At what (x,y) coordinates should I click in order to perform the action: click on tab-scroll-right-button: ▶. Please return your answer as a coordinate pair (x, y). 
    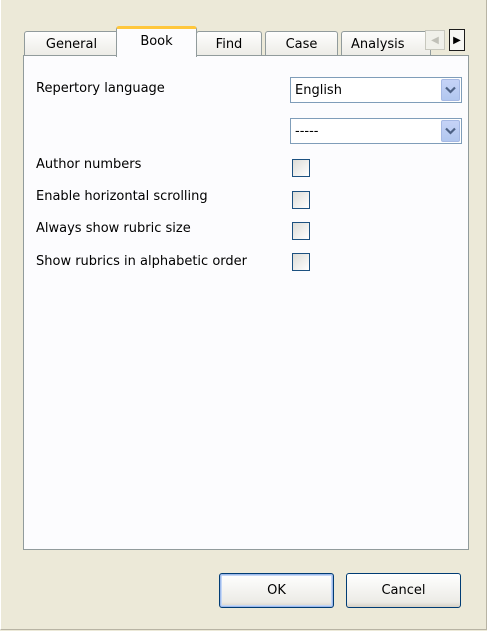
    Looking at the image, I should click on (457, 40).